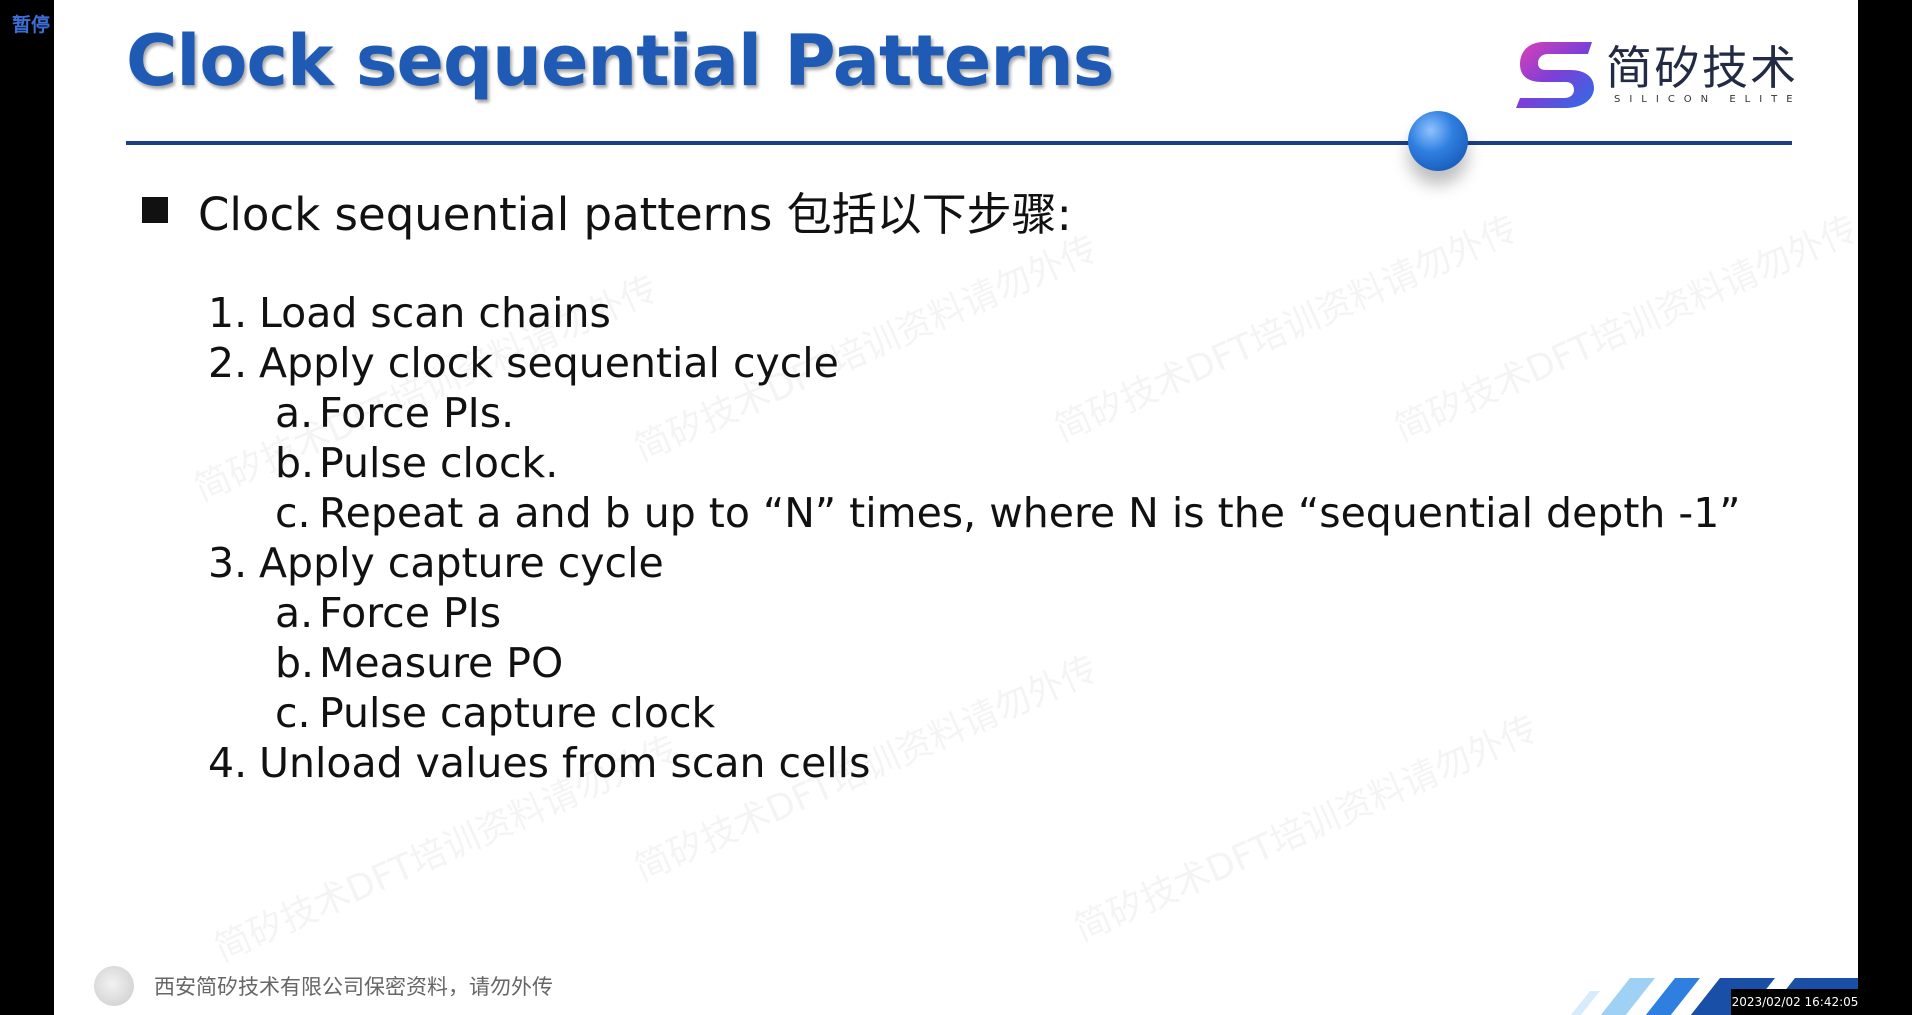 This screenshot has width=1912, height=1015. I want to click on slide-title: Clock sequential Patterns, so click(620, 61).